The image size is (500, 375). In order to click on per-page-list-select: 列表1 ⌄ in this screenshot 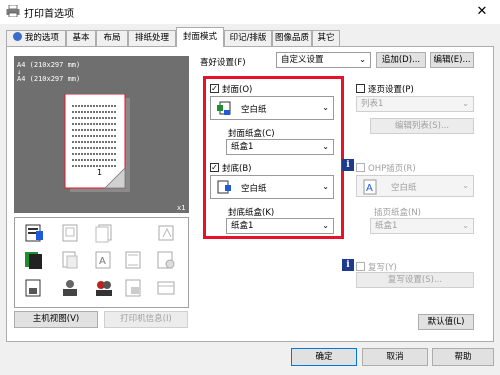, I will do `click(415, 104)`.